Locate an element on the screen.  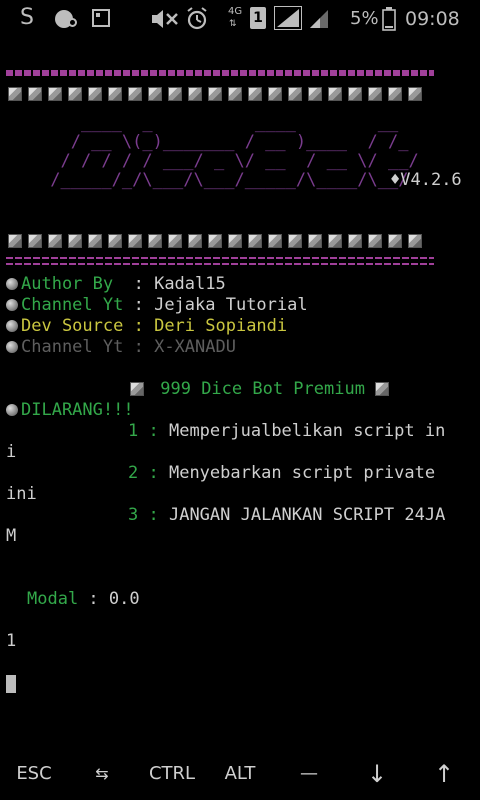
rule-text: Menyebarkan script private is located at coordinates (307, 473).